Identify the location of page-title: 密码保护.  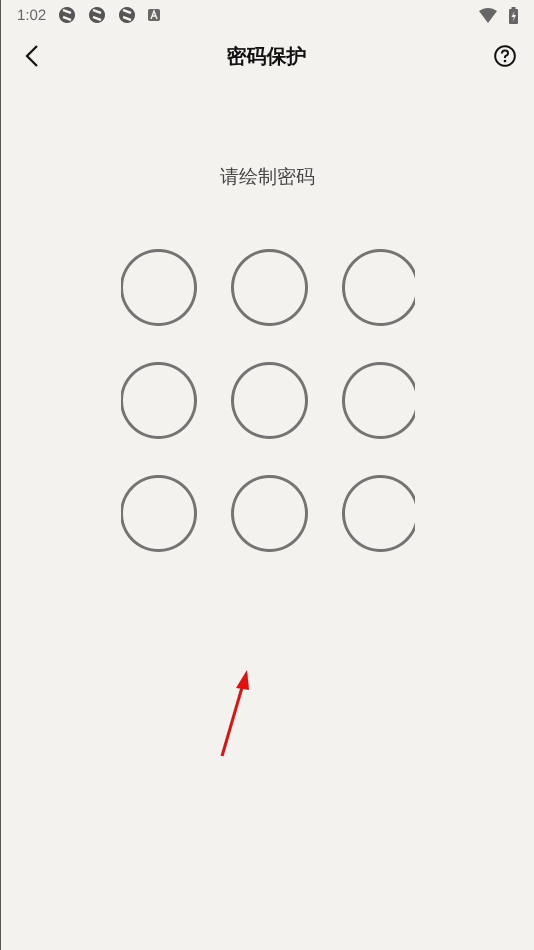
(267, 56).